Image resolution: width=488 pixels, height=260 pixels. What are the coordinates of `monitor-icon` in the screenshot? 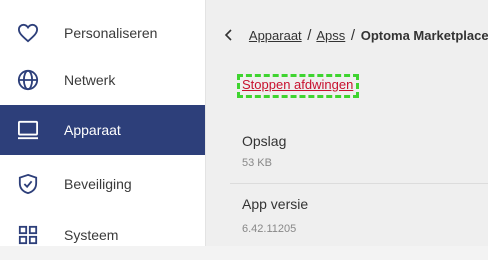 It's located at (28, 130).